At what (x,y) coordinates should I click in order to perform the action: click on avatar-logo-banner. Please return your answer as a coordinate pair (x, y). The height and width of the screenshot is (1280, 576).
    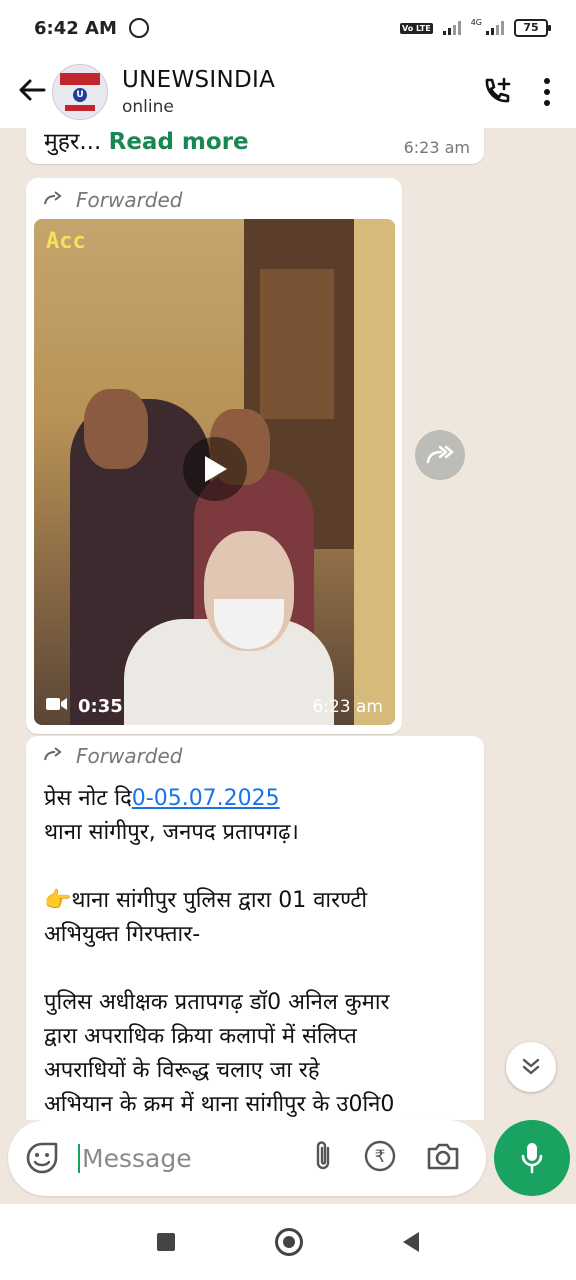
    Looking at the image, I should click on (80, 79).